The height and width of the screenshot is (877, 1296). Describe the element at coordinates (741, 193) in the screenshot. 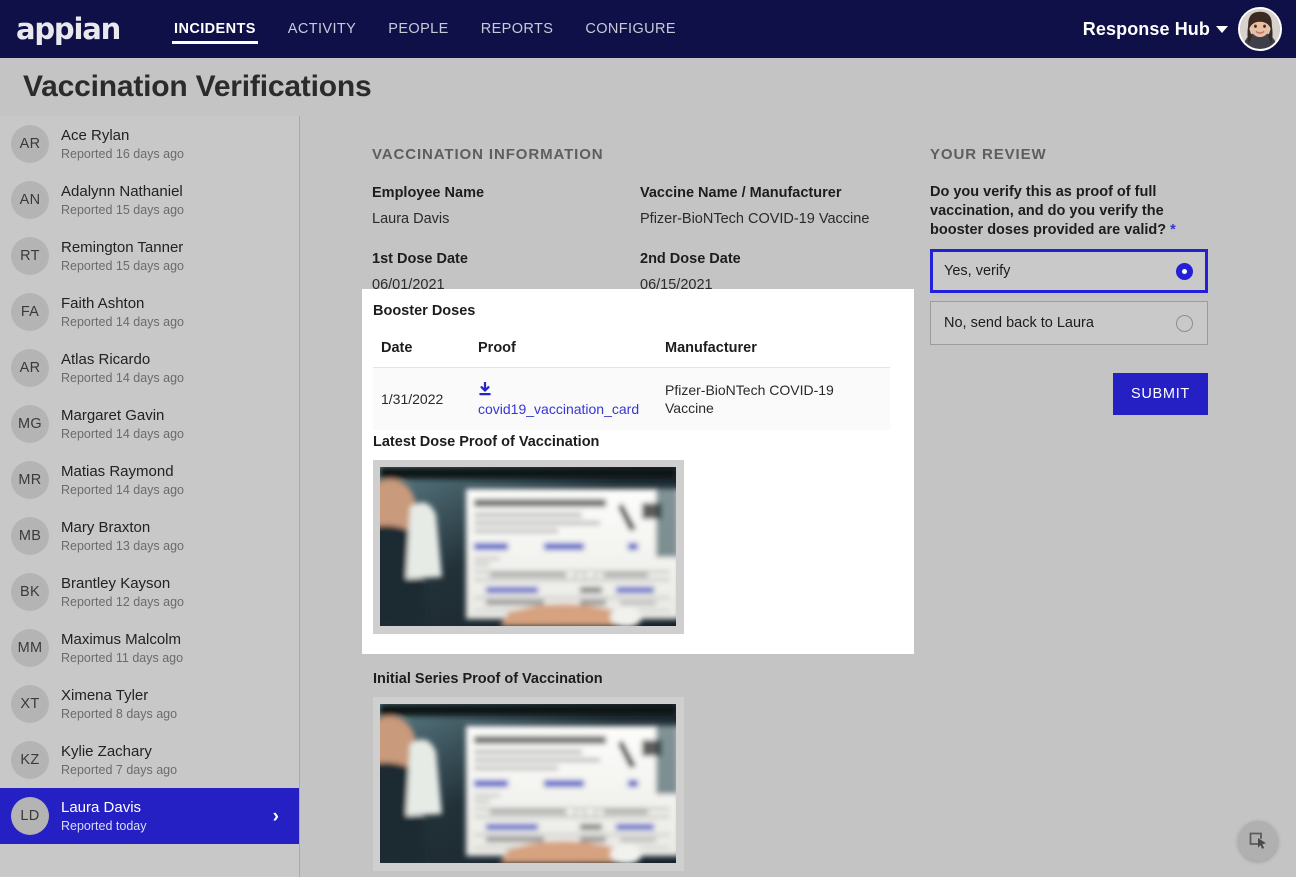

I see `field-label-vaccine-name: Vaccine Name / Manufacturer` at that location.